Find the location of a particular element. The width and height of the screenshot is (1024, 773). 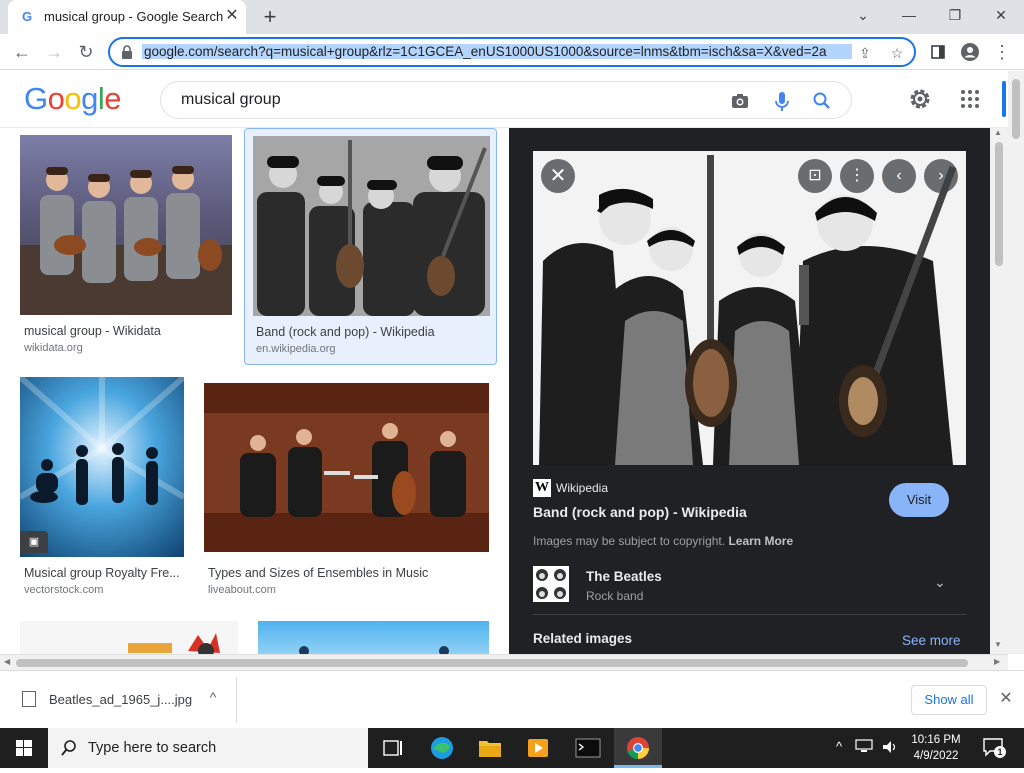

search-box: musical group is located at coordinates (506, 100).